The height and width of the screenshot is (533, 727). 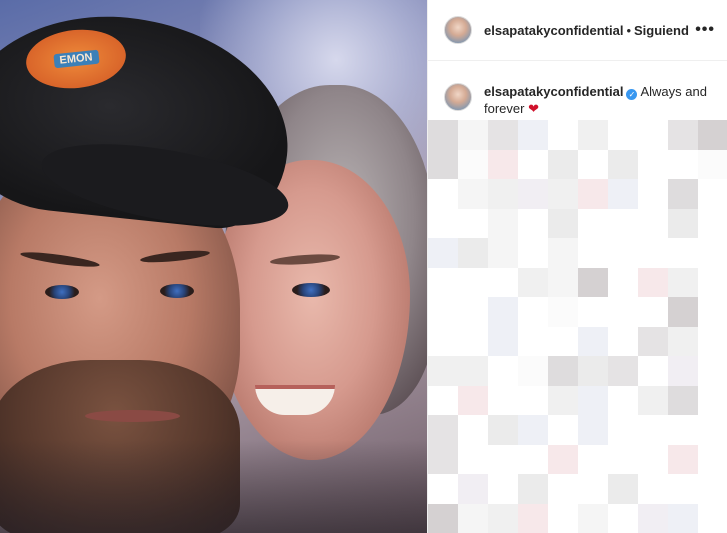 I want to click on photo-man-eye-left, so click(x=62, y=292).